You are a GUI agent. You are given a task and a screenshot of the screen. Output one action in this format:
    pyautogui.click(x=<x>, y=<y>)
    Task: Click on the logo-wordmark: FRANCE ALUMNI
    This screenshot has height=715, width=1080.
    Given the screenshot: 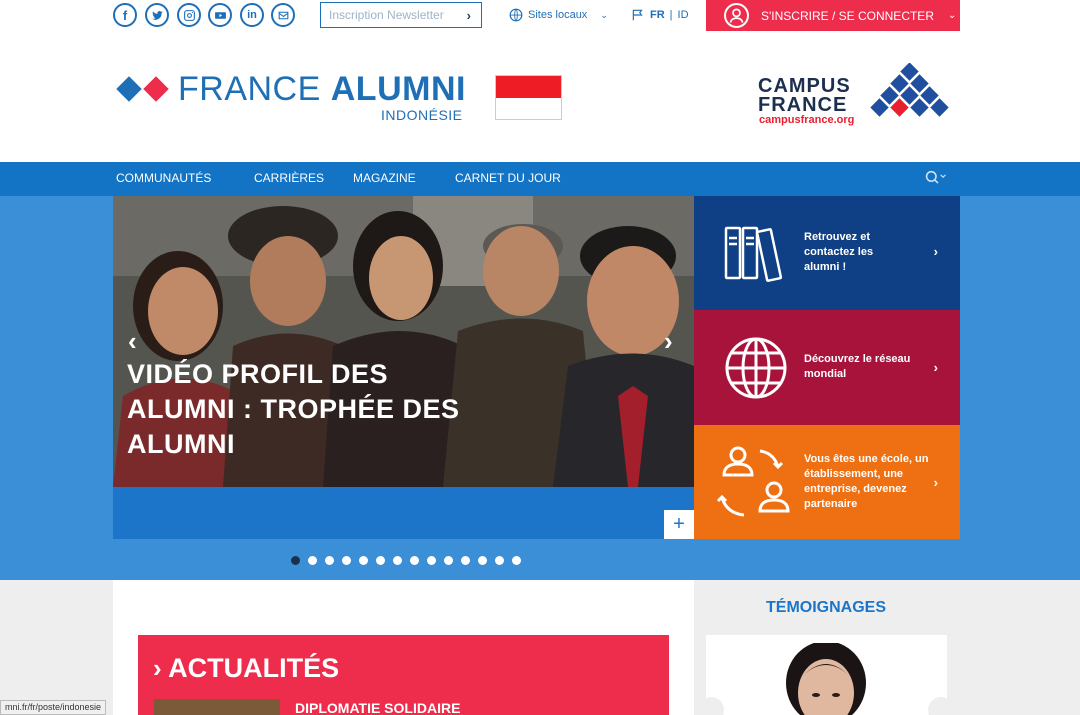 What is the action you would take?
    pyautogui.click(x=322, y=89)
    